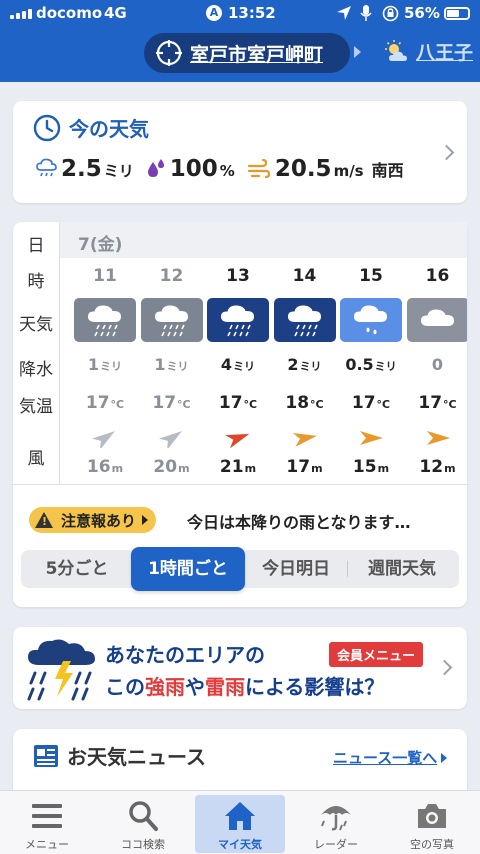 The width and height of the screenshot is (480, 854). What do you see at coordinates (432, 824) in the screenshot?
I see `tab-sky-photos: 空の写真` at bounding box center [432, 824].